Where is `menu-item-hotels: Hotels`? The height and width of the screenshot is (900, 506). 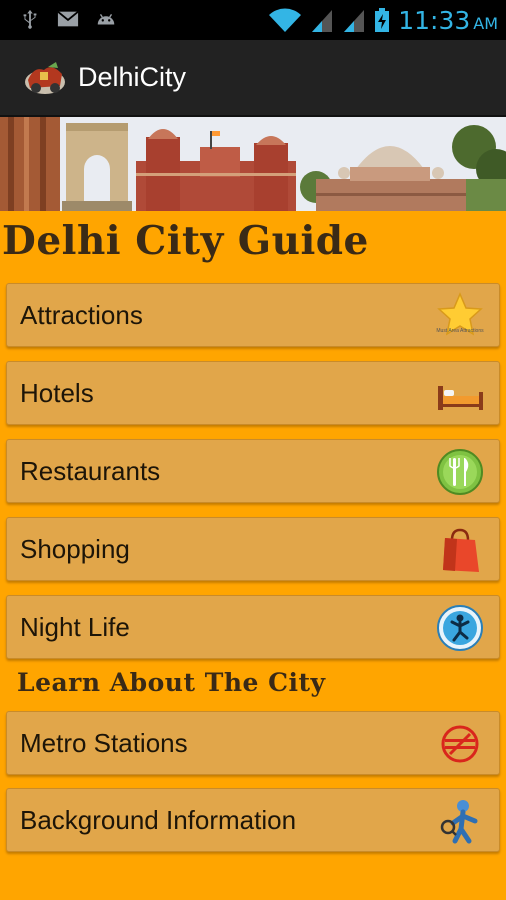
menu-item-hotels: Hotels is located at coordinates (253, 393).